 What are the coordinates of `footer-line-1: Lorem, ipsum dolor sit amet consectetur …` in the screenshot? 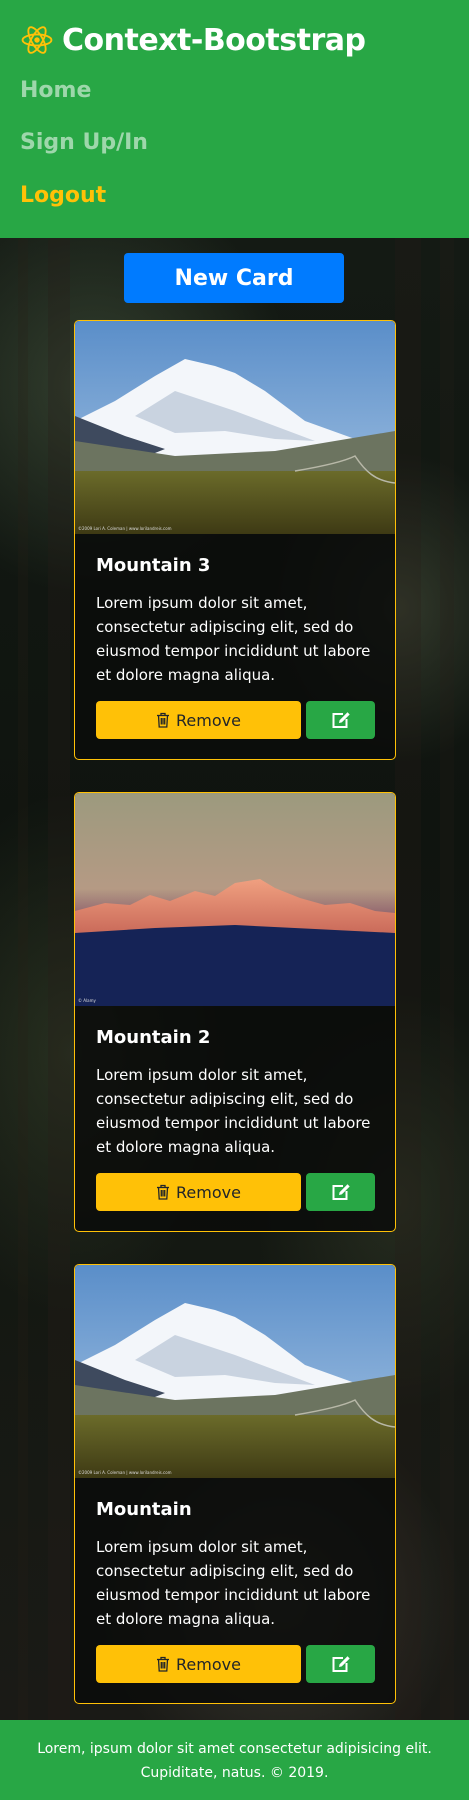 It's located at (234, 1749).